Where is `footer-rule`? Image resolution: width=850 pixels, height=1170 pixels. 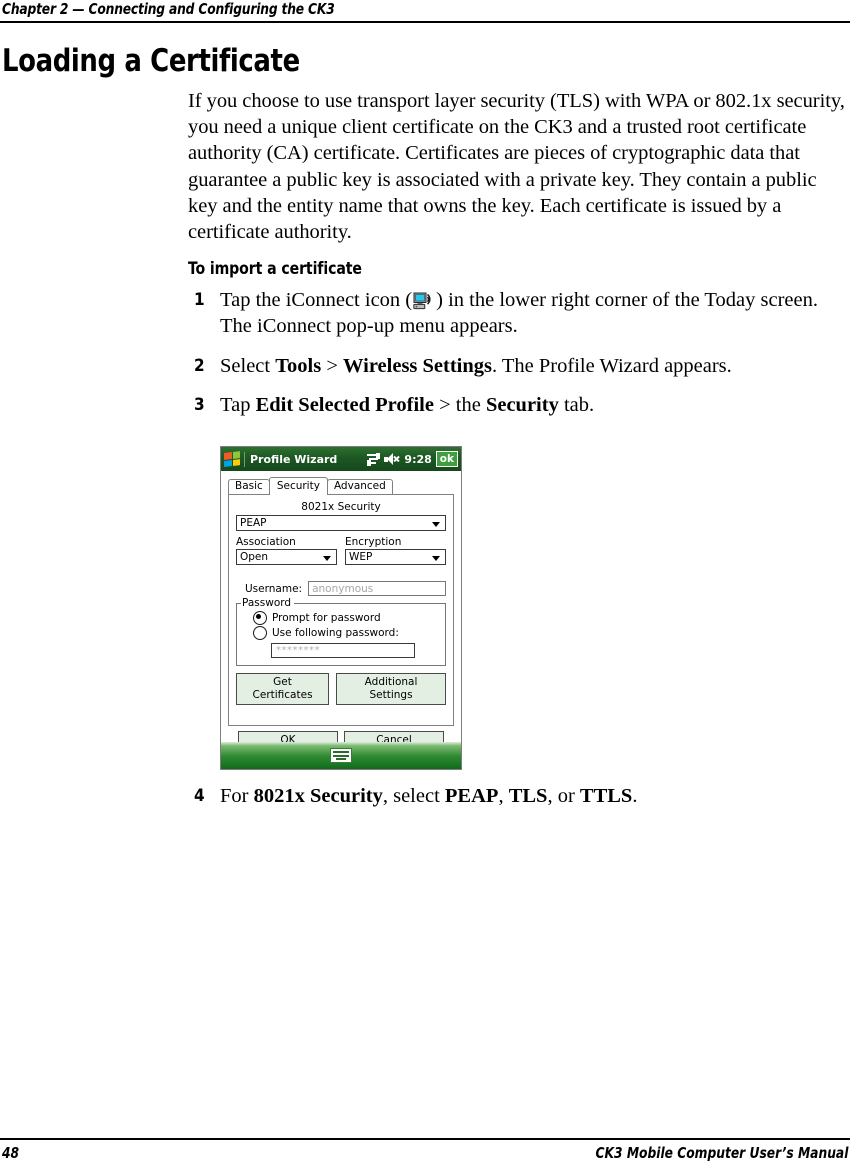
footer-rule is located at coordinates (425, 1139).